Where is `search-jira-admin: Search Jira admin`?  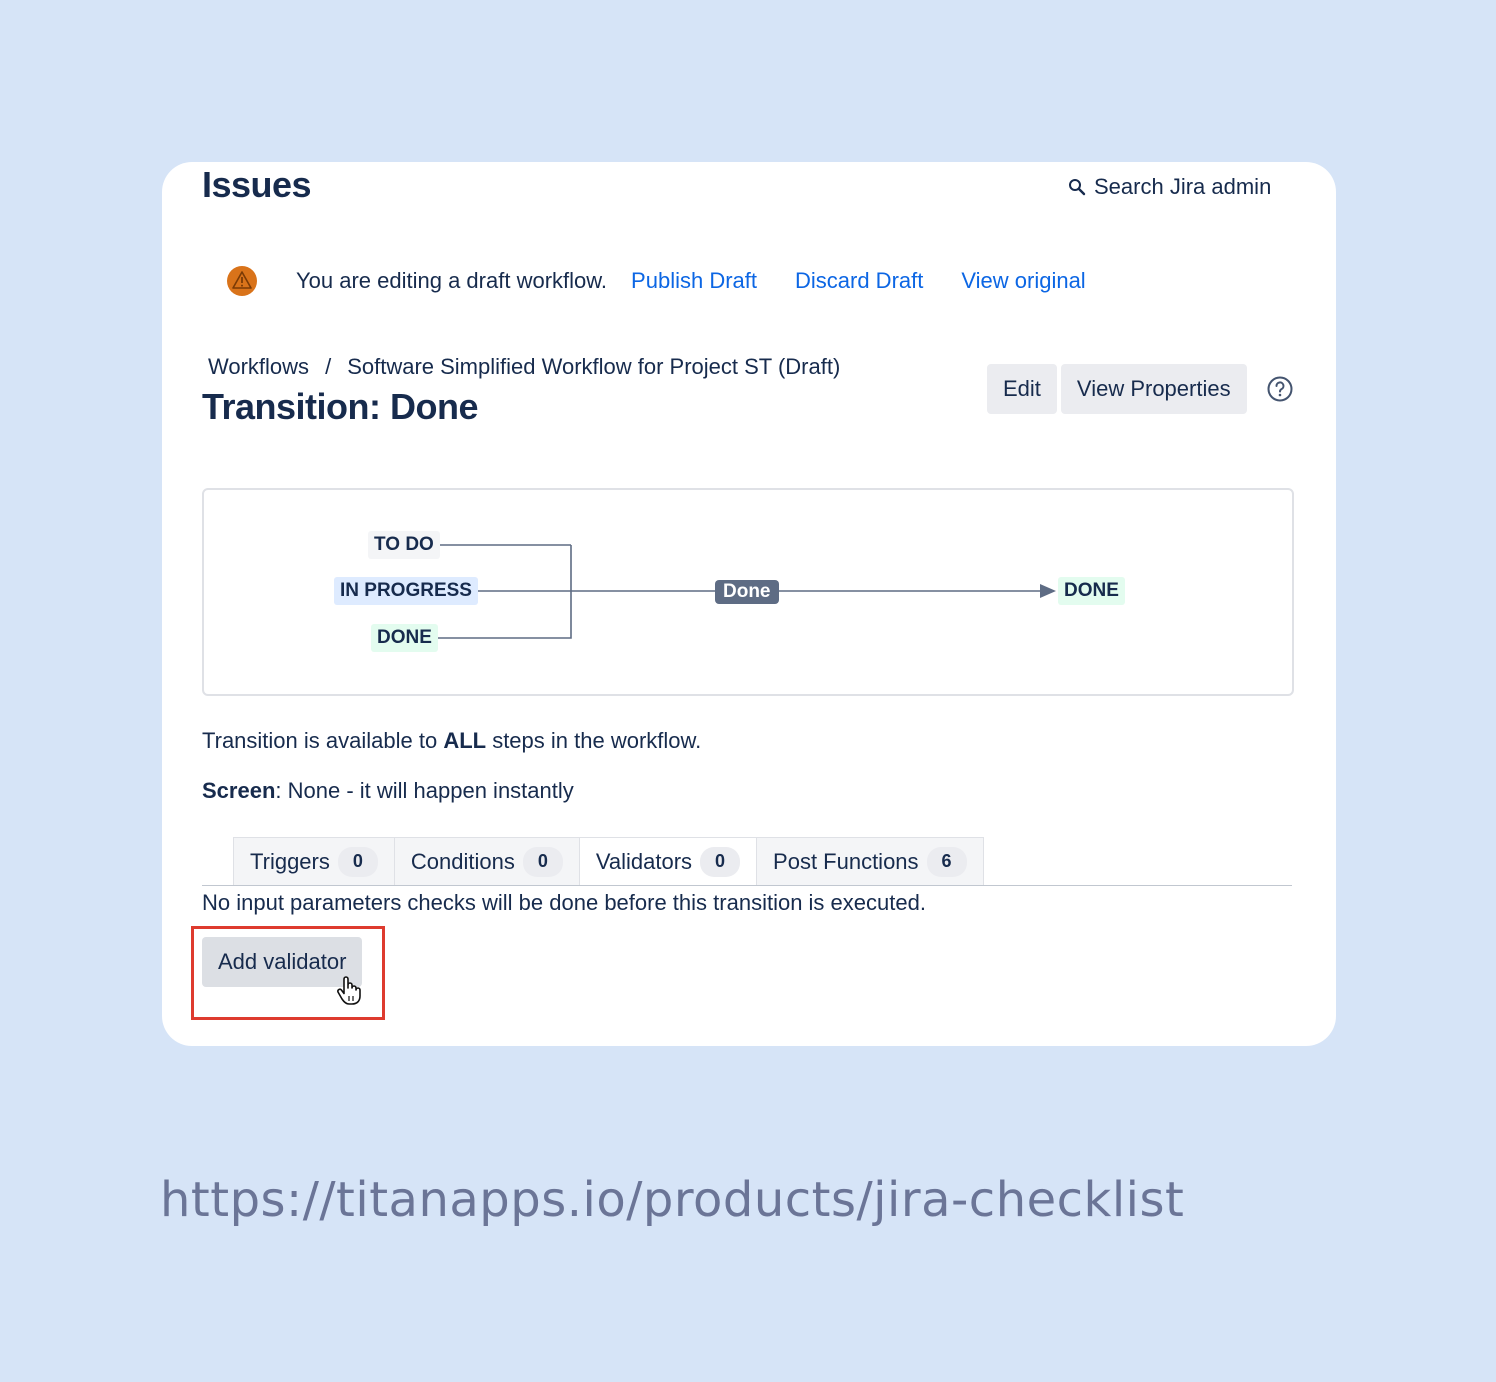
search-jira-admin: Search Jira admin is located at coordinates (1169, 187).